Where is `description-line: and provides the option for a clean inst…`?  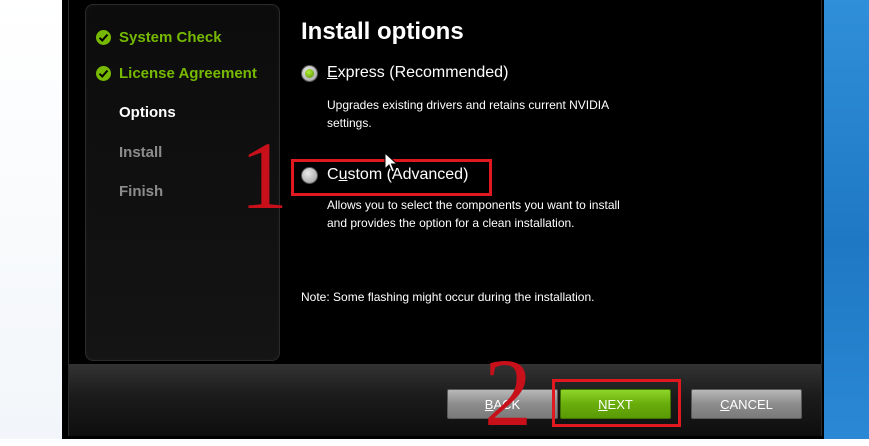
description-line: and provides the option for a clean inst… is located at coordinates (451, 223).